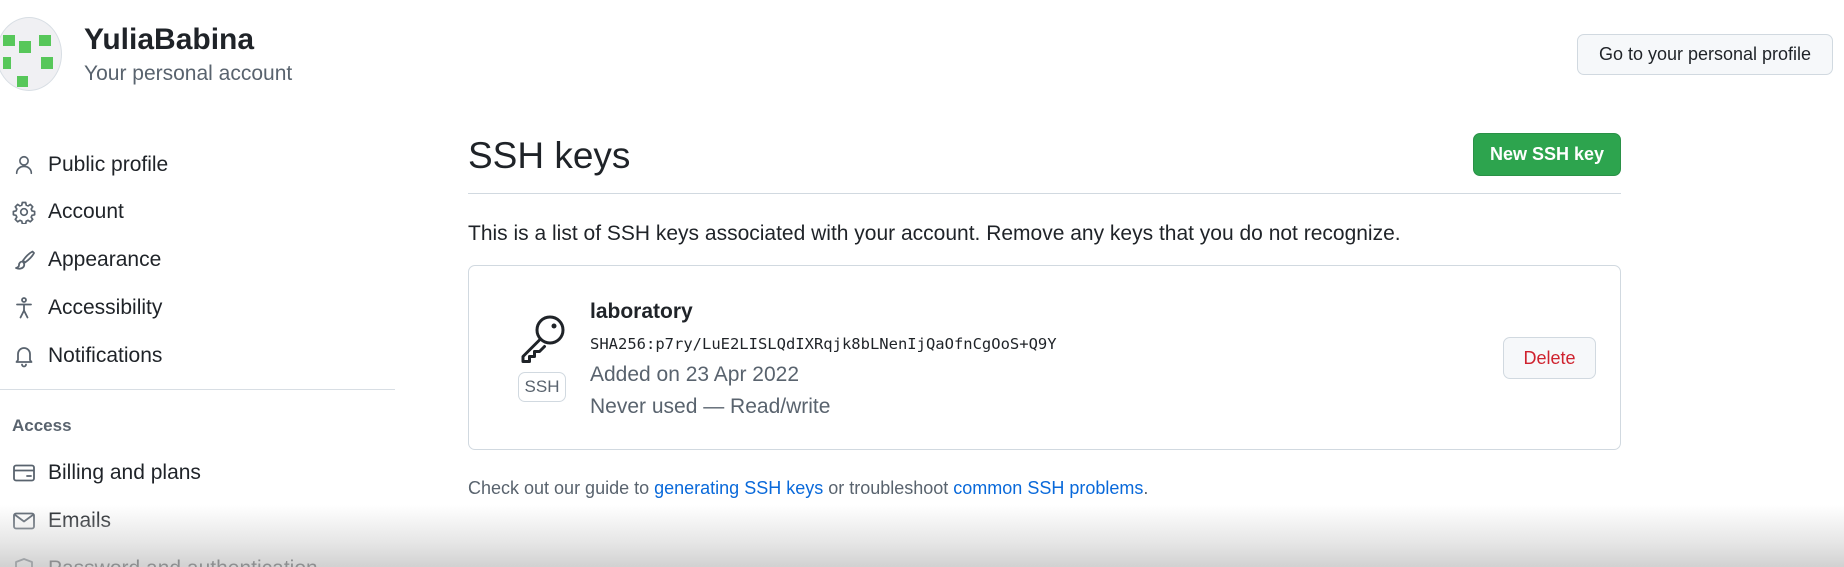  I want to click on mail-icon, so click(24, 521).